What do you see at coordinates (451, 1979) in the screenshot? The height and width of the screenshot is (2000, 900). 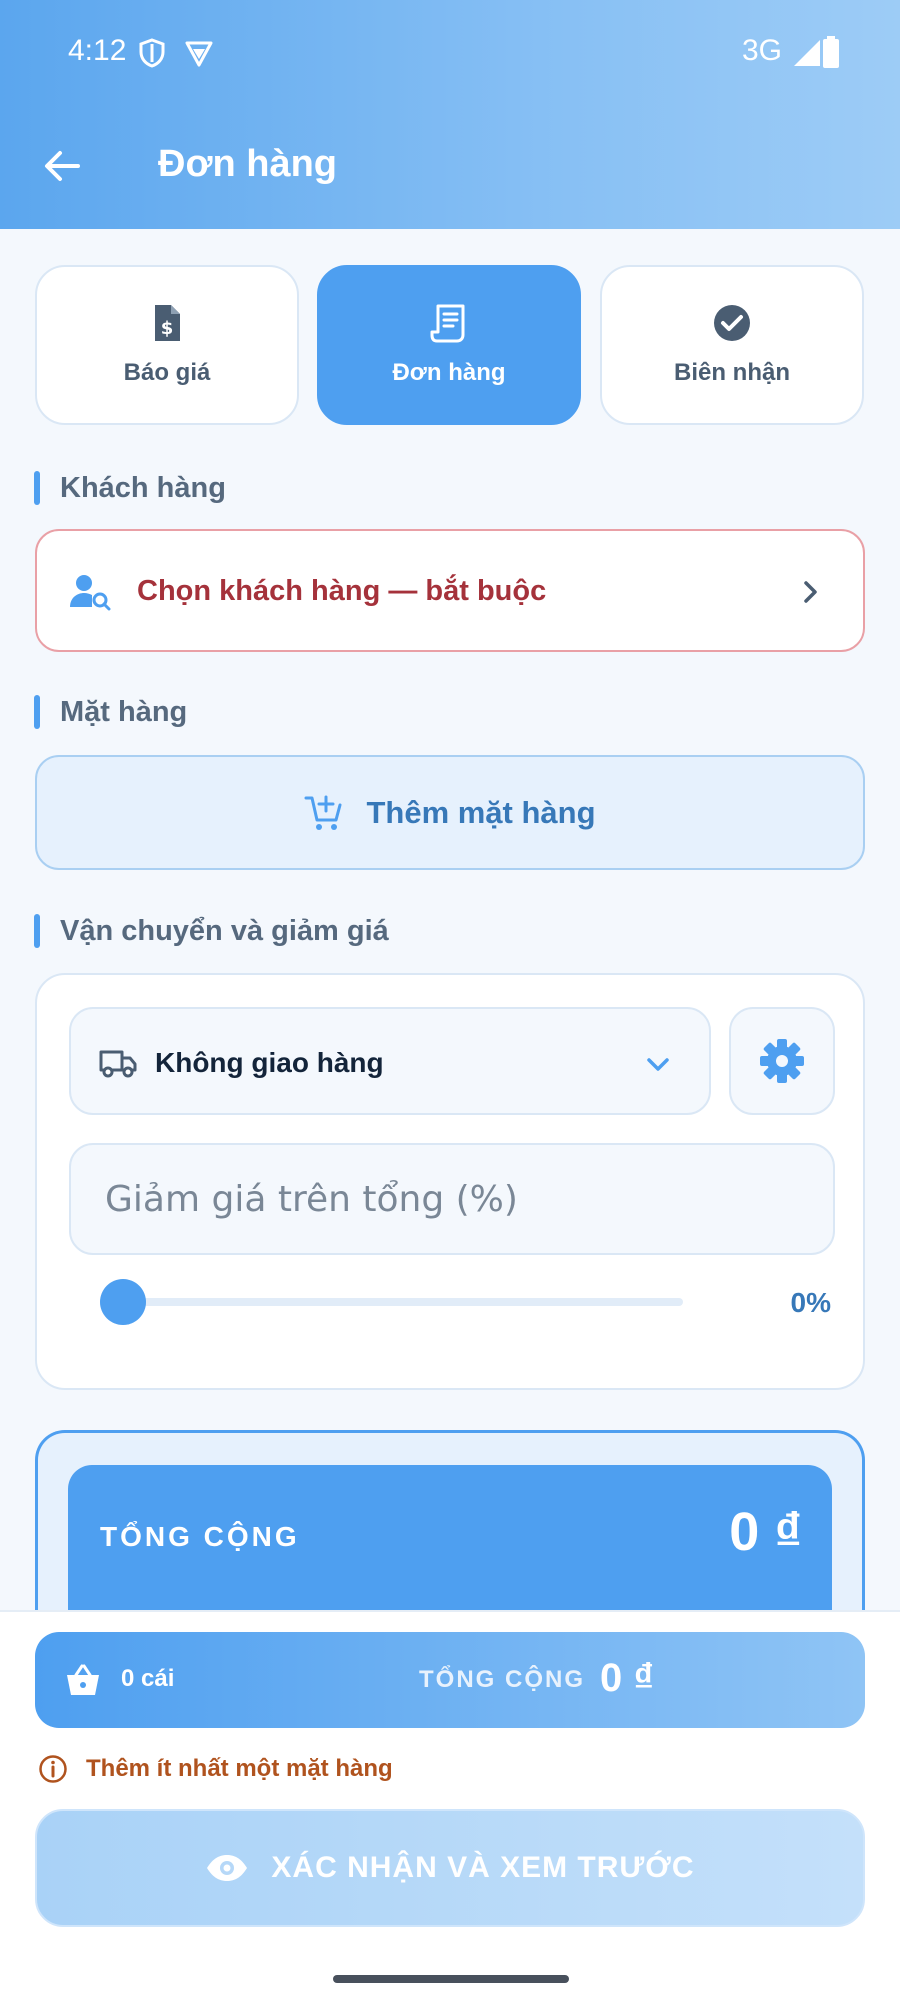 I see `home-indicator` at bounding box center [451, 1979].